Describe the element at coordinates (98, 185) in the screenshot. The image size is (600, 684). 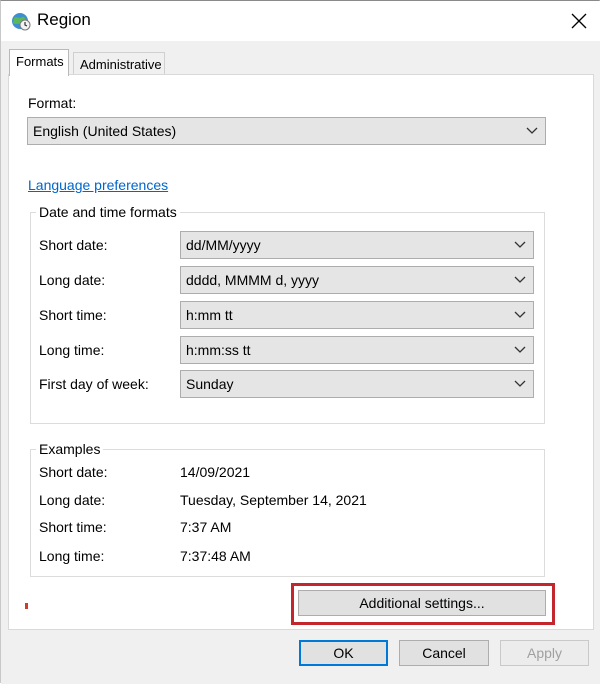
I see `language-preferences-link: Language preferences` at that location.